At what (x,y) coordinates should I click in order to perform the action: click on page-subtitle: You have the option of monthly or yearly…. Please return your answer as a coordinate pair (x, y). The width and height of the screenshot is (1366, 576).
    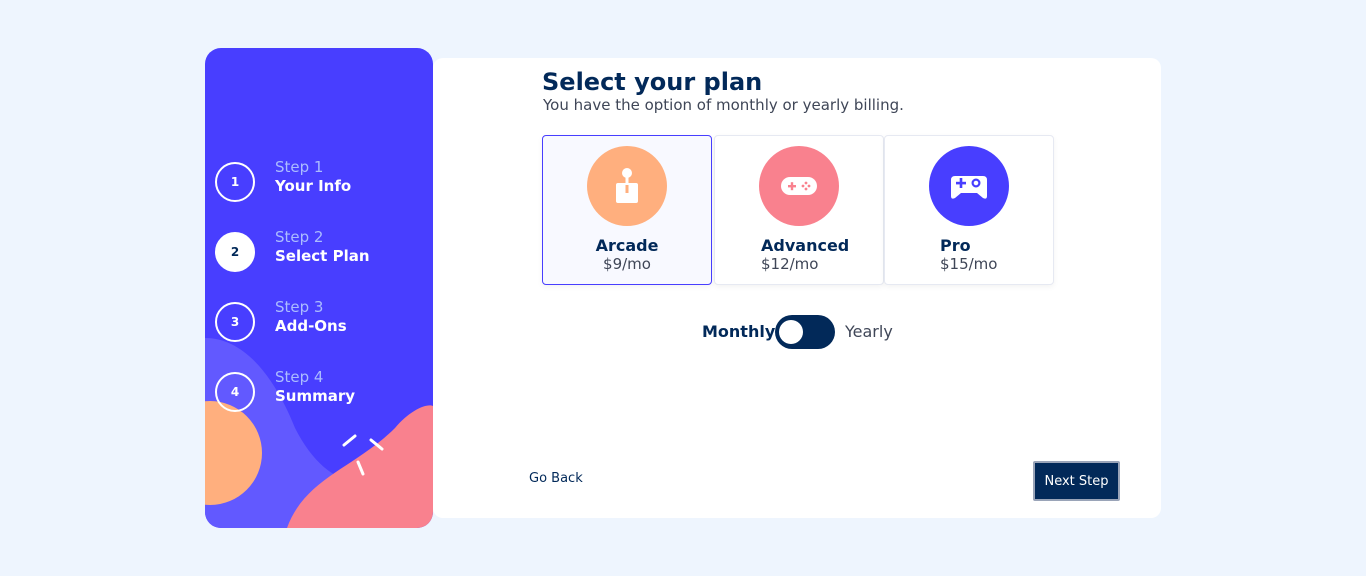
    Looking at the image, I should click on (723, 105).